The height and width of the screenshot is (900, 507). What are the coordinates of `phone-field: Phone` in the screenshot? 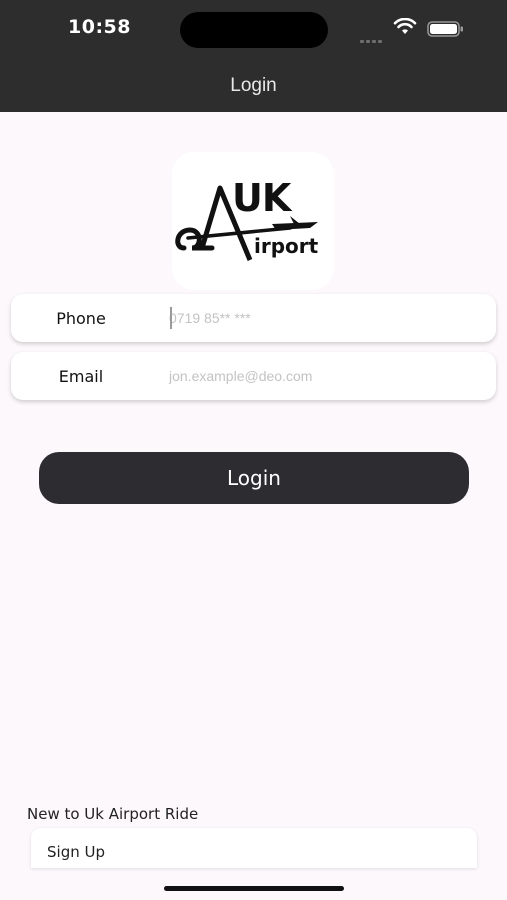 It's located at (253, 318).